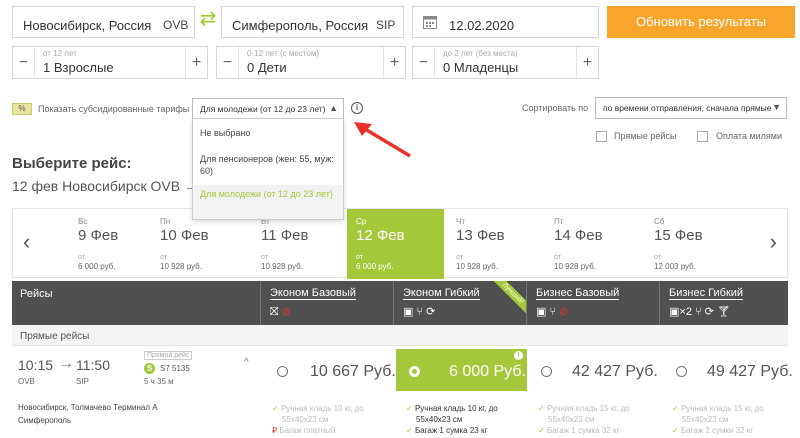 This screenshot has width=800, height=438. Describe the element at coordinates (601, 136) in the screenshot. I see `direct-flights-checkbox` at that location.